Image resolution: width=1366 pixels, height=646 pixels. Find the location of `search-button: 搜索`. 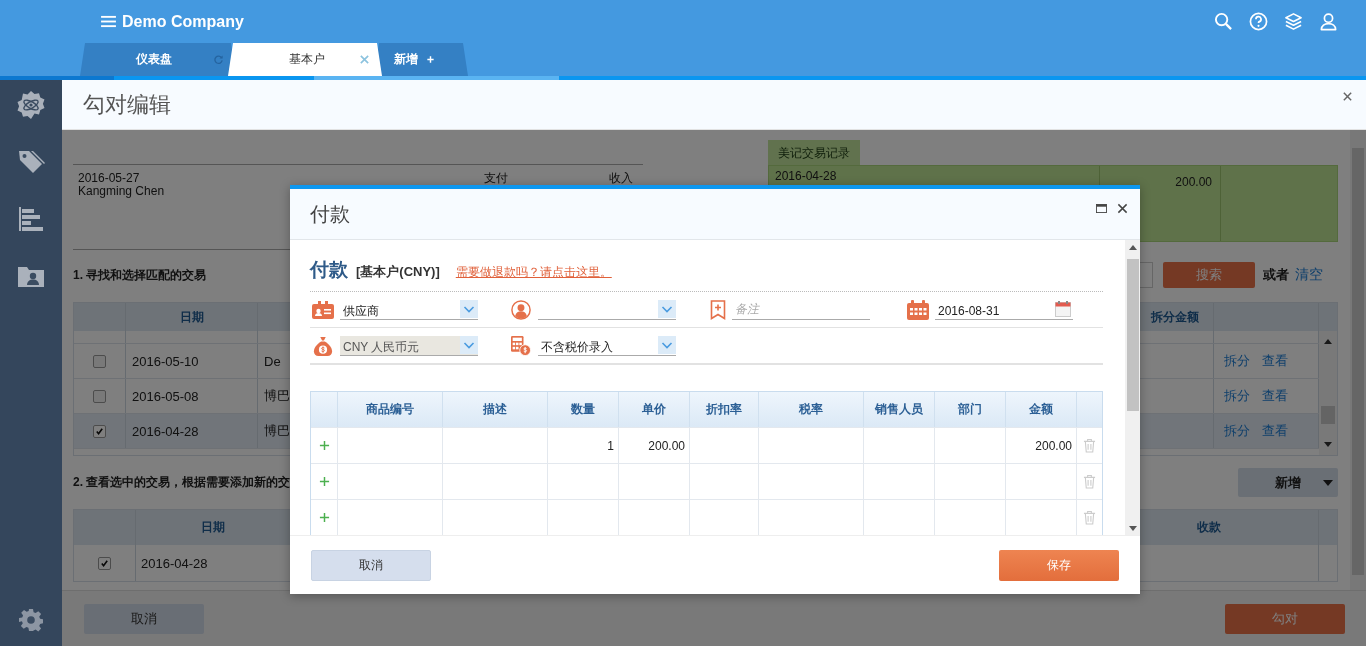

search-button: 搜索 is located at coordinates (1209, 275).